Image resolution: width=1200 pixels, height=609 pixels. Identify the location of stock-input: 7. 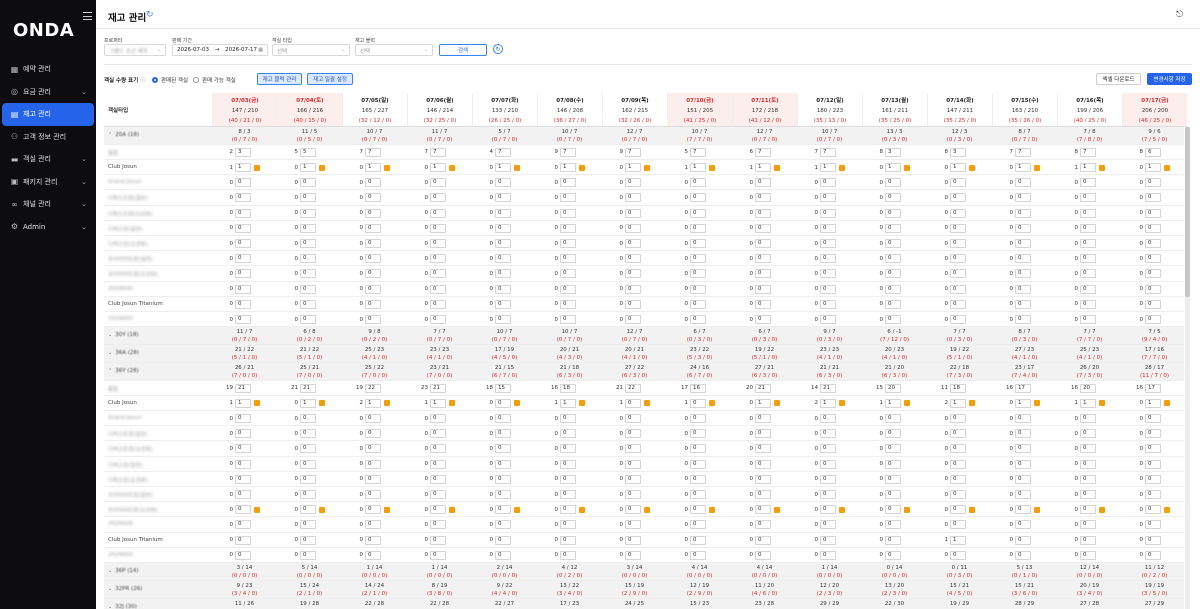
(568, 152).